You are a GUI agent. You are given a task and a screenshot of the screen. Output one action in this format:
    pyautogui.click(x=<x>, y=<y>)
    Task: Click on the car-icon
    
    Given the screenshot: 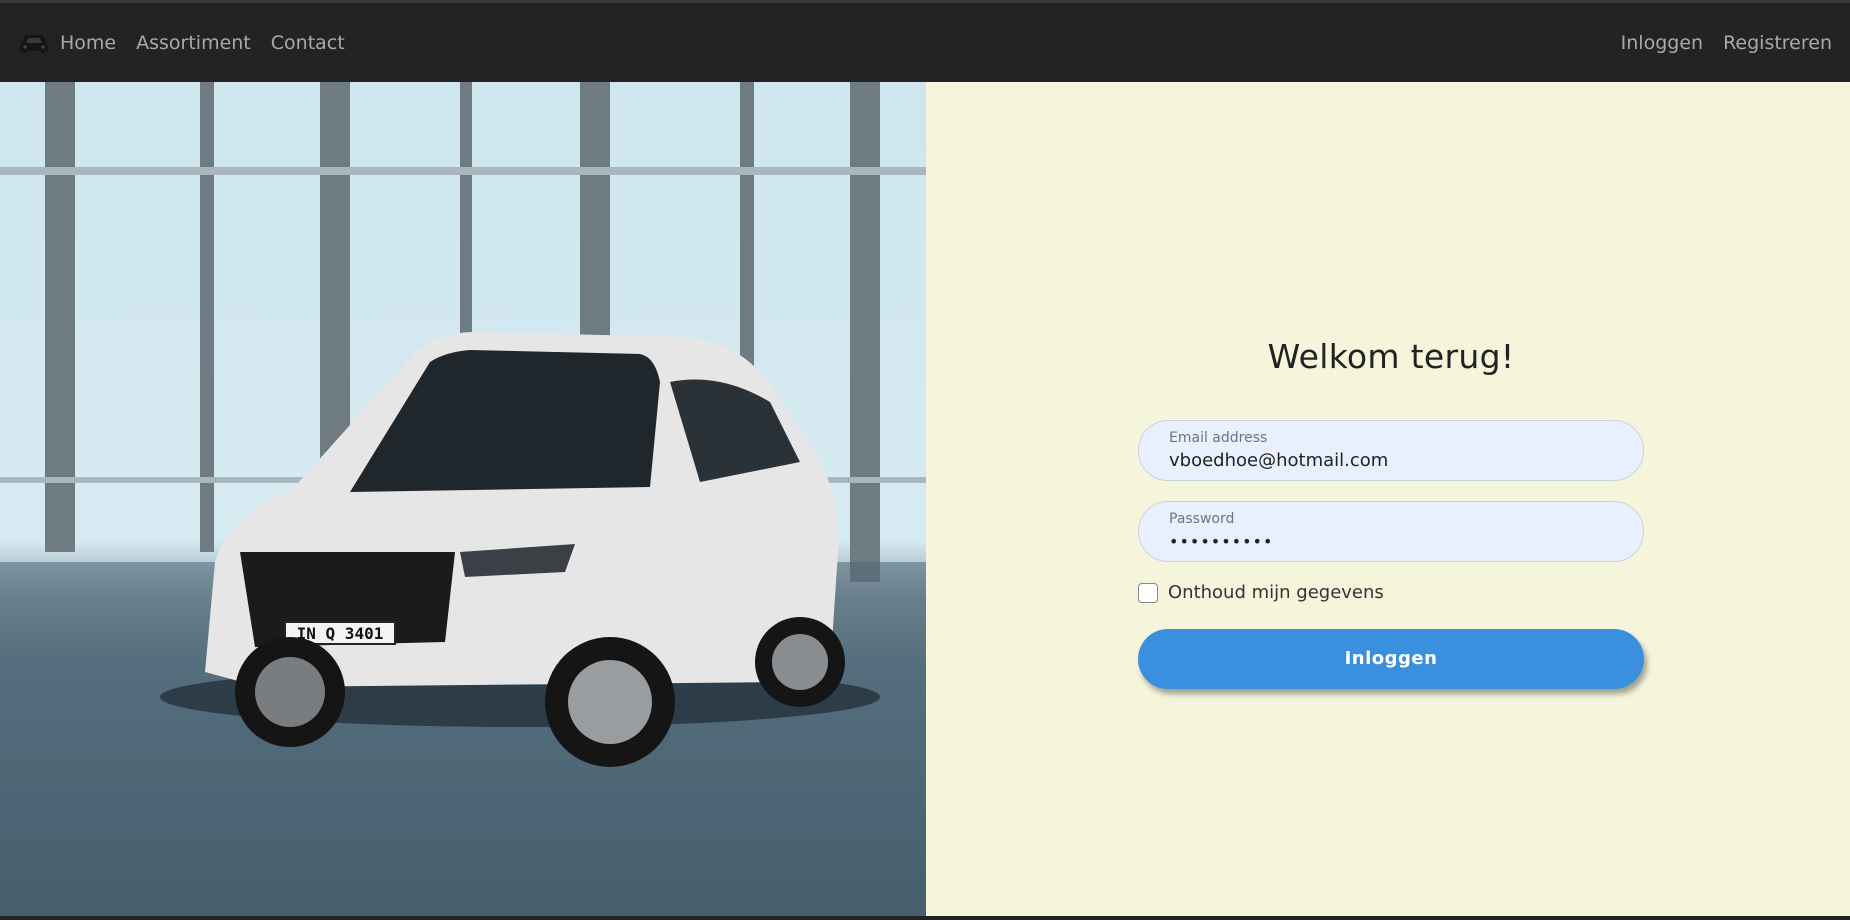 What is the action you would take?
    pyautogui.click(x=34, y=43)
    